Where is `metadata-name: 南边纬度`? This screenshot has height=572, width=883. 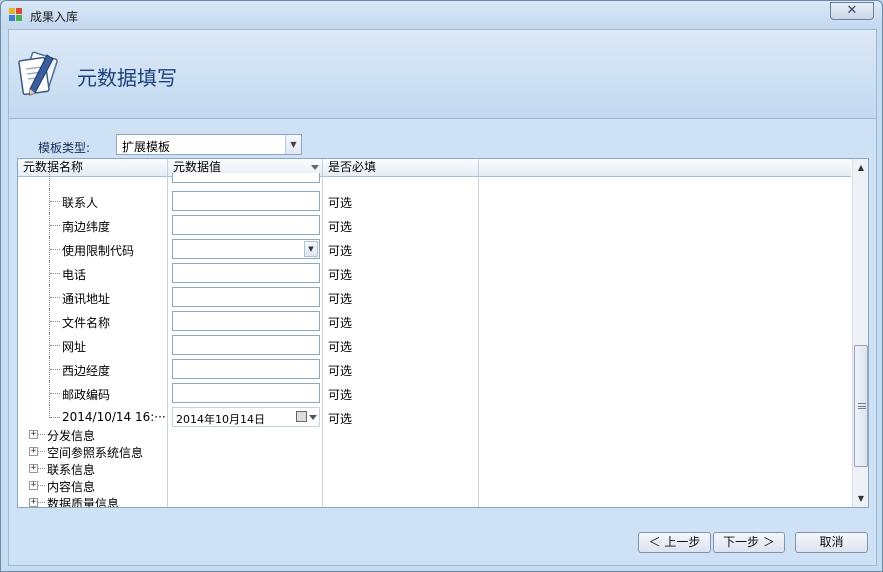
metadata-name: 南边纬度 is located at coordinates (86, 227).